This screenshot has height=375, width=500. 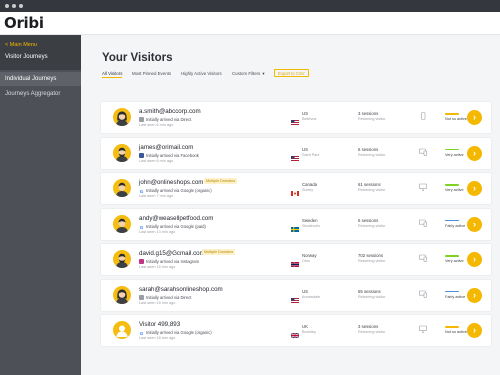 I want to click on arrival-text: Initially arrived via Instagram, so click(x=173, y=261).